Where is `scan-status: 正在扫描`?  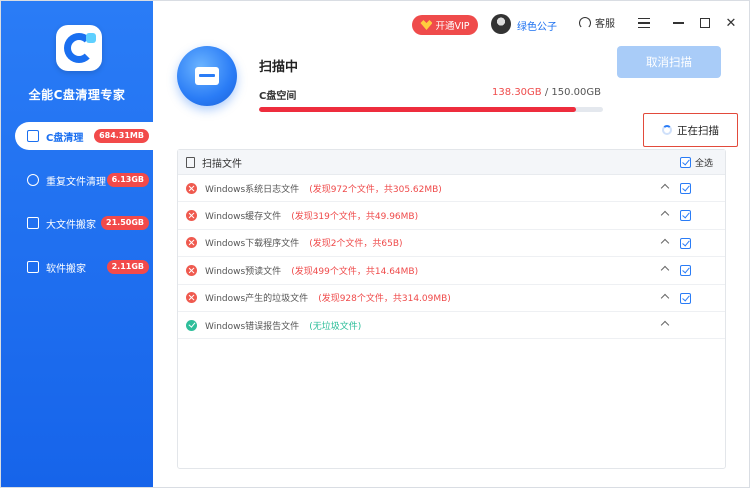
scan-status: 正在扫描 is located at coordinates (690, 130).